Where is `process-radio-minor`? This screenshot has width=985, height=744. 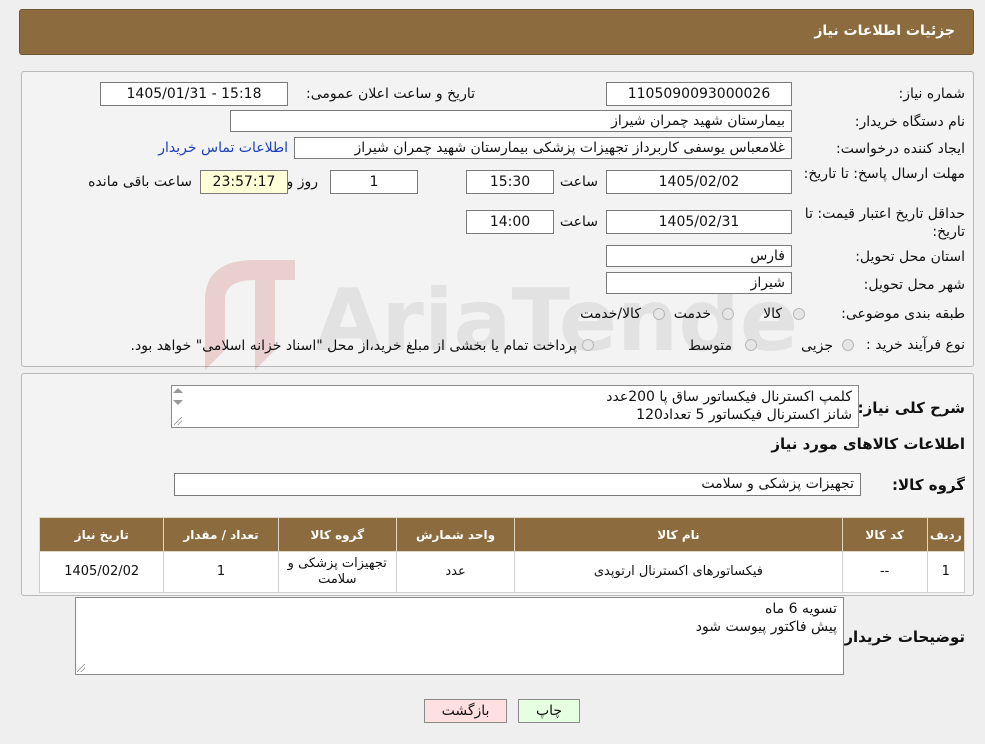
process-radio-minor is located at coordinates (848, 345).